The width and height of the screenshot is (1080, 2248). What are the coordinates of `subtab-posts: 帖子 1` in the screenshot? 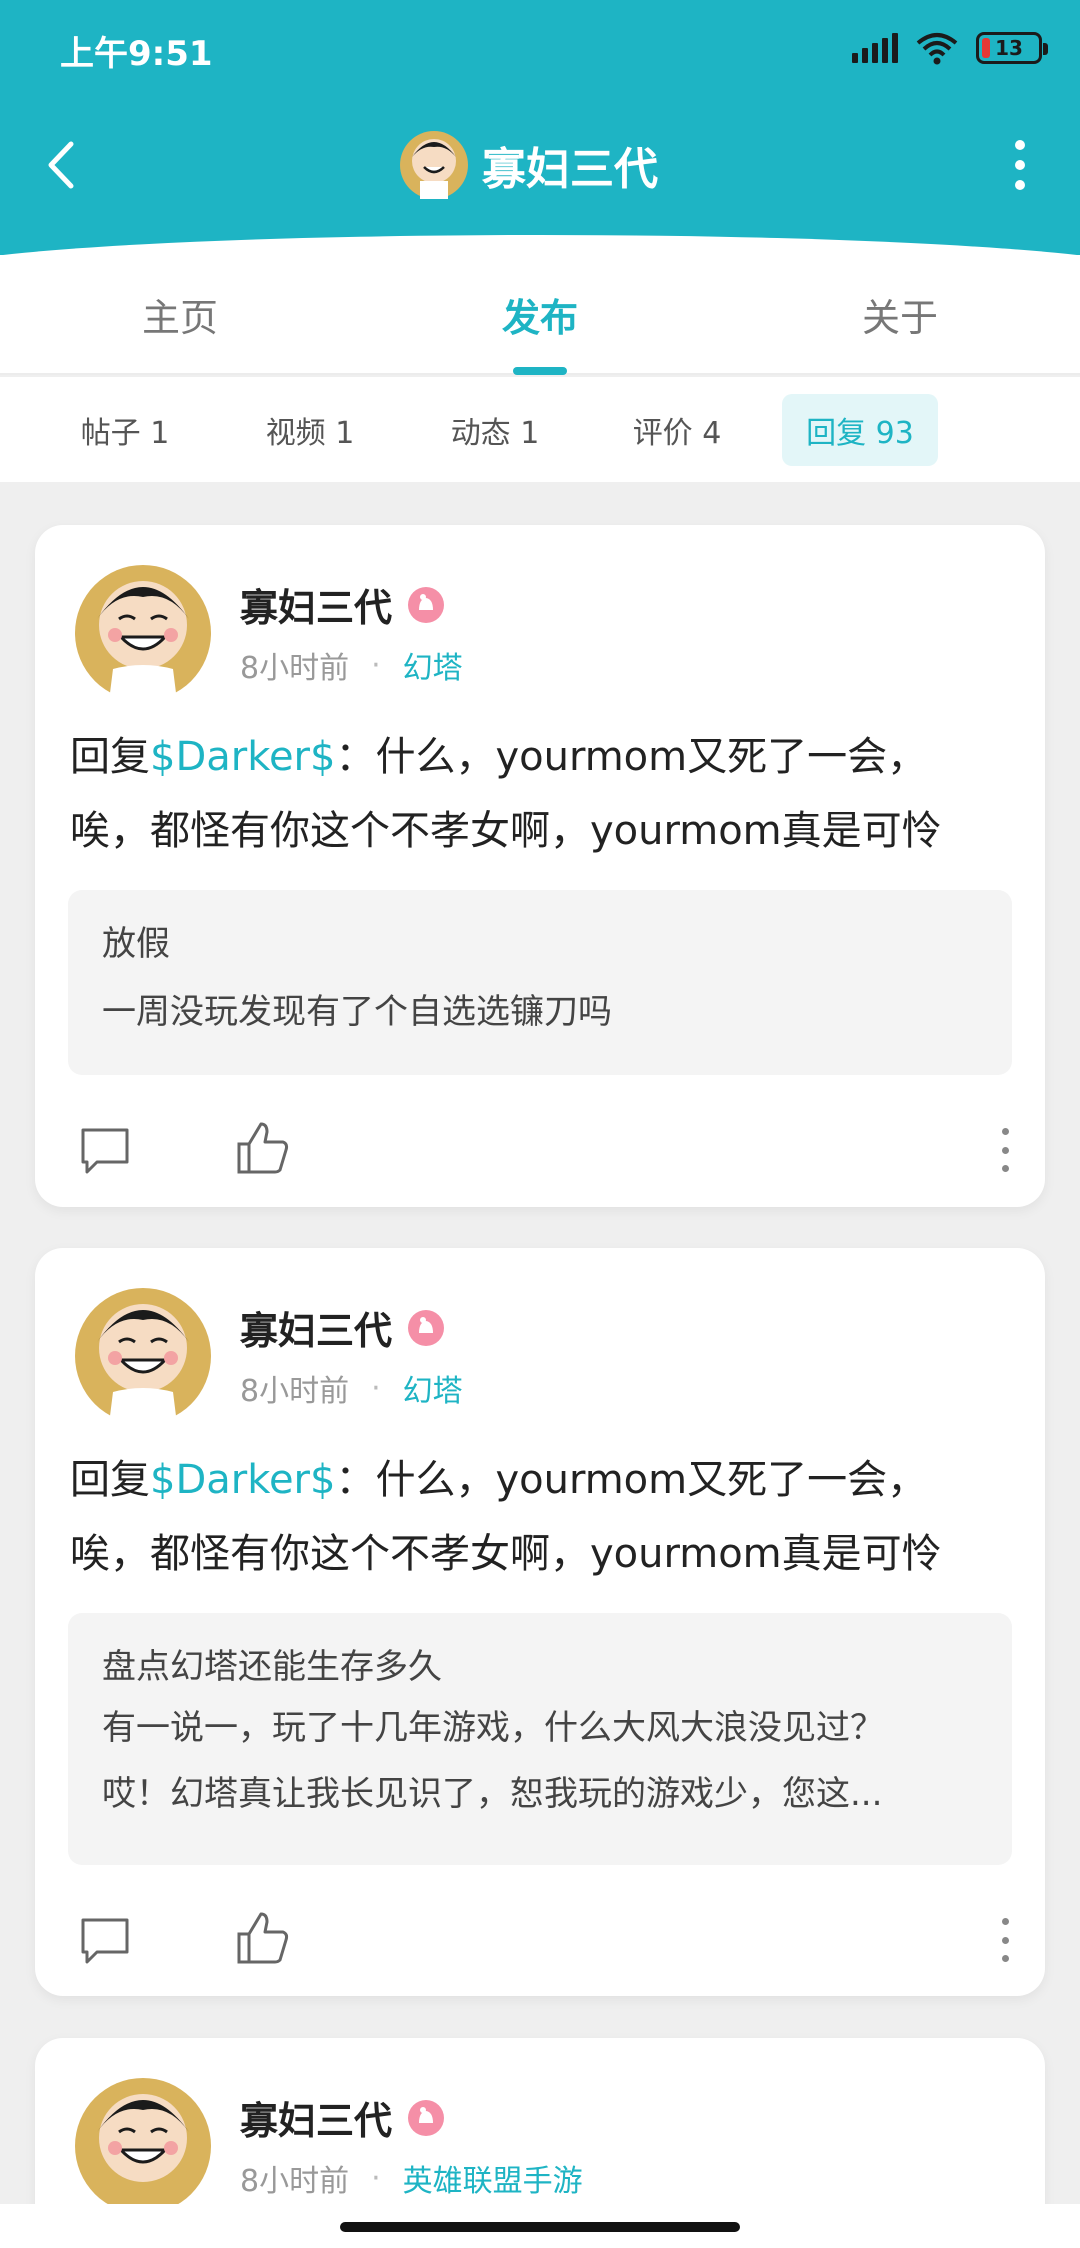 It's located at (125, 430).